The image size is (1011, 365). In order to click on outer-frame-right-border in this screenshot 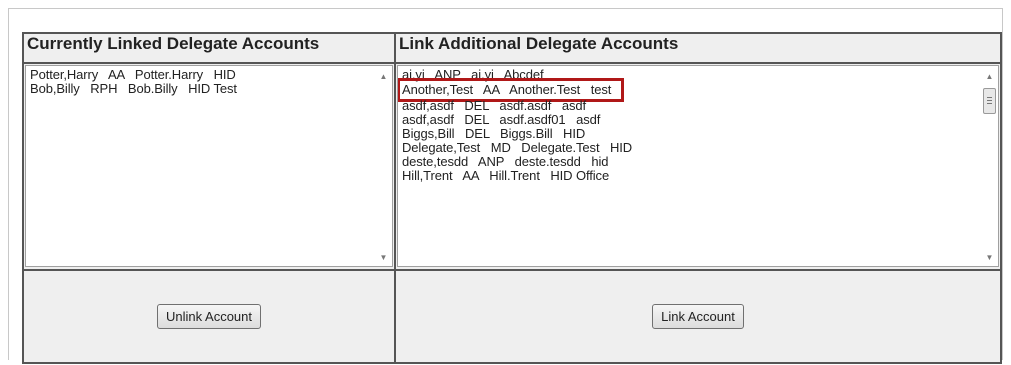, I will do `click(1002, 184)`.